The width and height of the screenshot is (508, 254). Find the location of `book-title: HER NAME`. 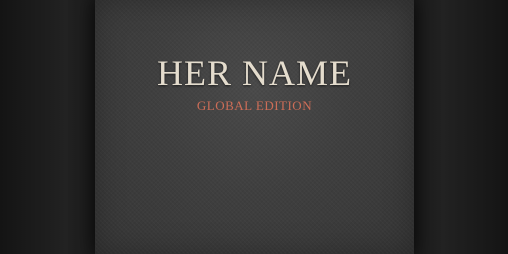

book-title: HER NAME is located at coordinates (254, 73).